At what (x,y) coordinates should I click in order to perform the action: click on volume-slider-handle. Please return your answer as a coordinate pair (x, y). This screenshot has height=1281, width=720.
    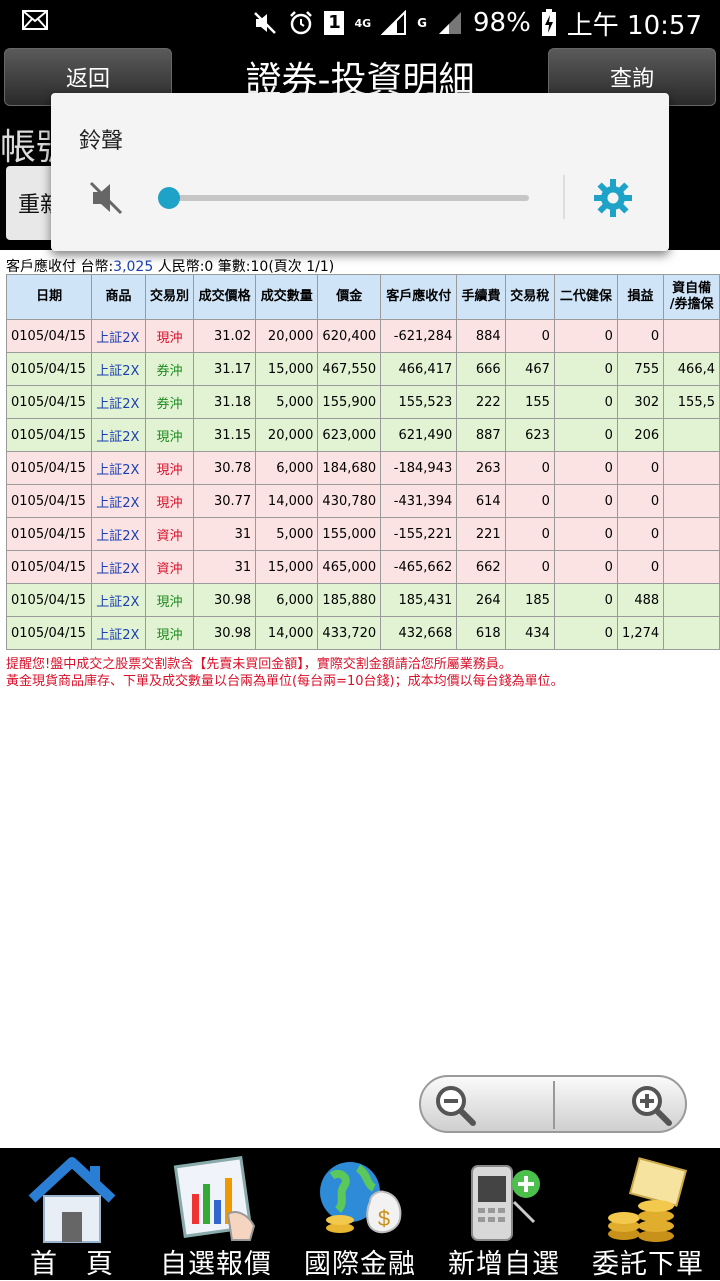
    Looking at the image, I should click on (169, 198).